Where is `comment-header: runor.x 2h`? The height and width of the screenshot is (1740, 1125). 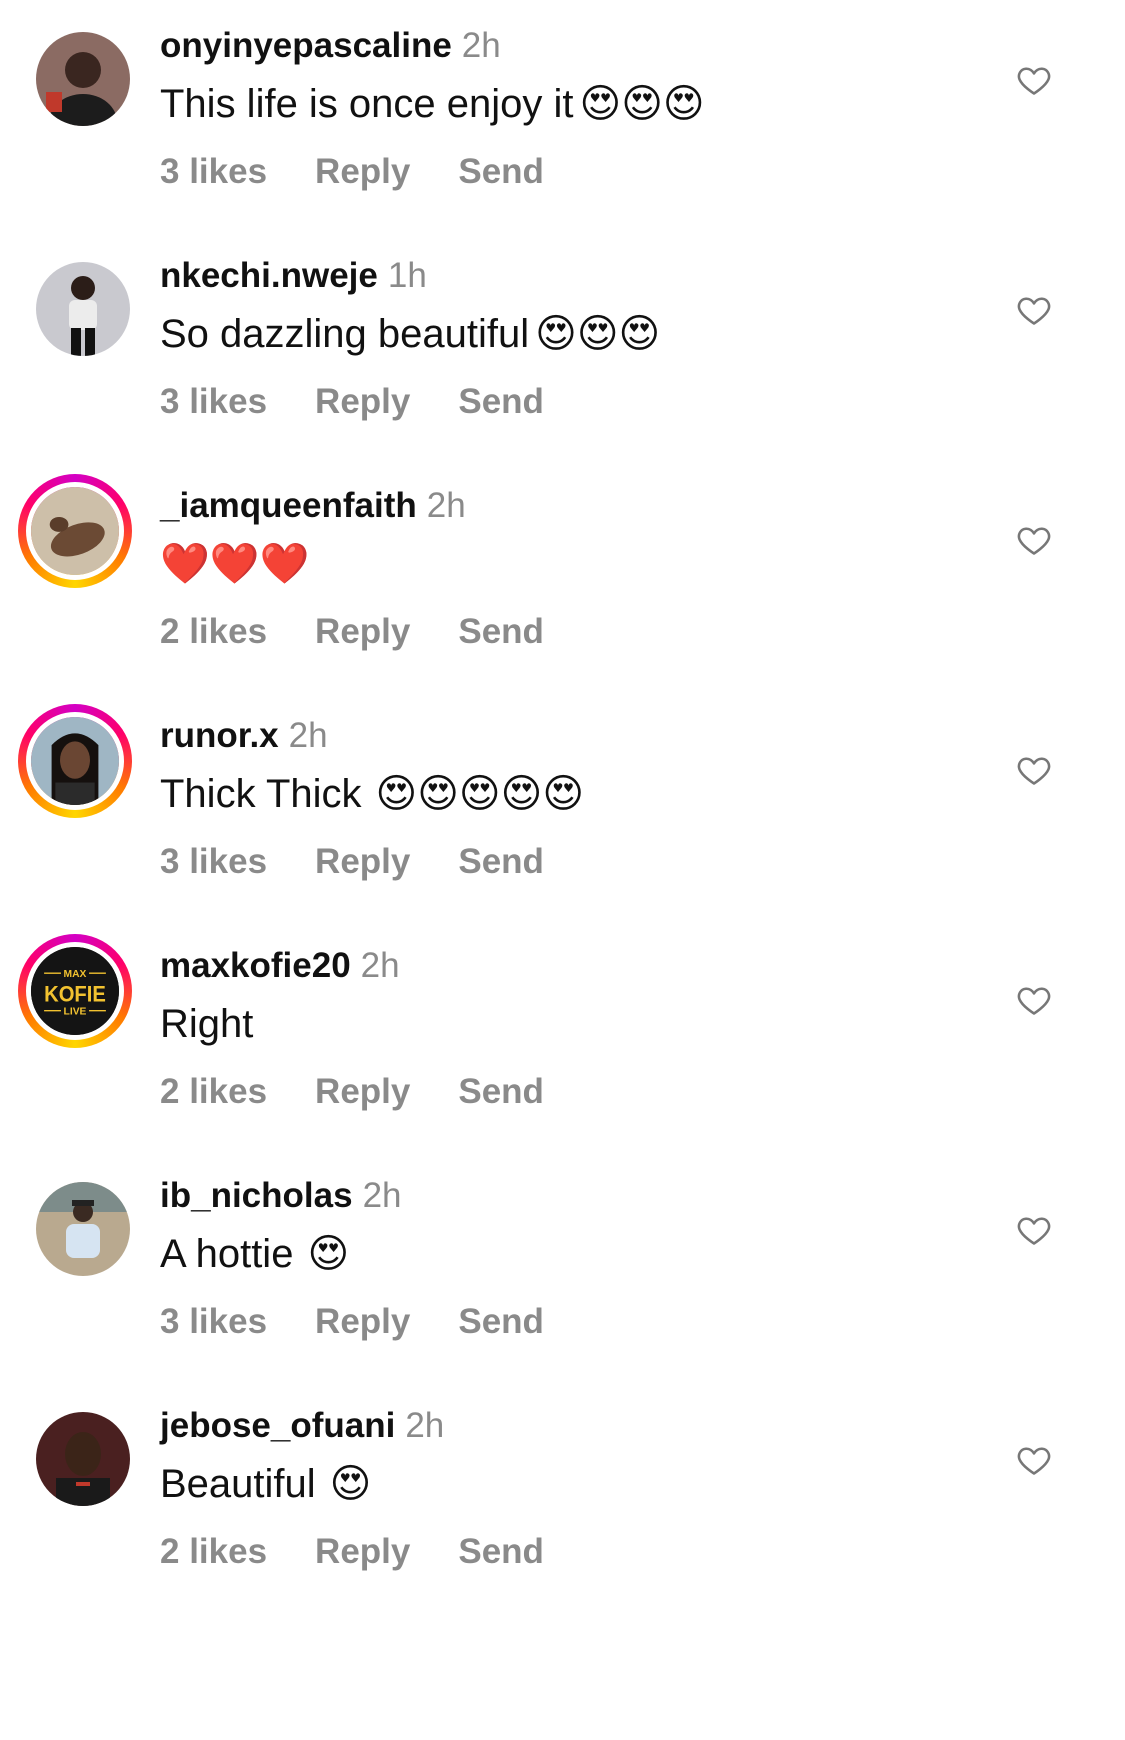
comment-header: runor.x 2h is located at coordinates (244, 736).